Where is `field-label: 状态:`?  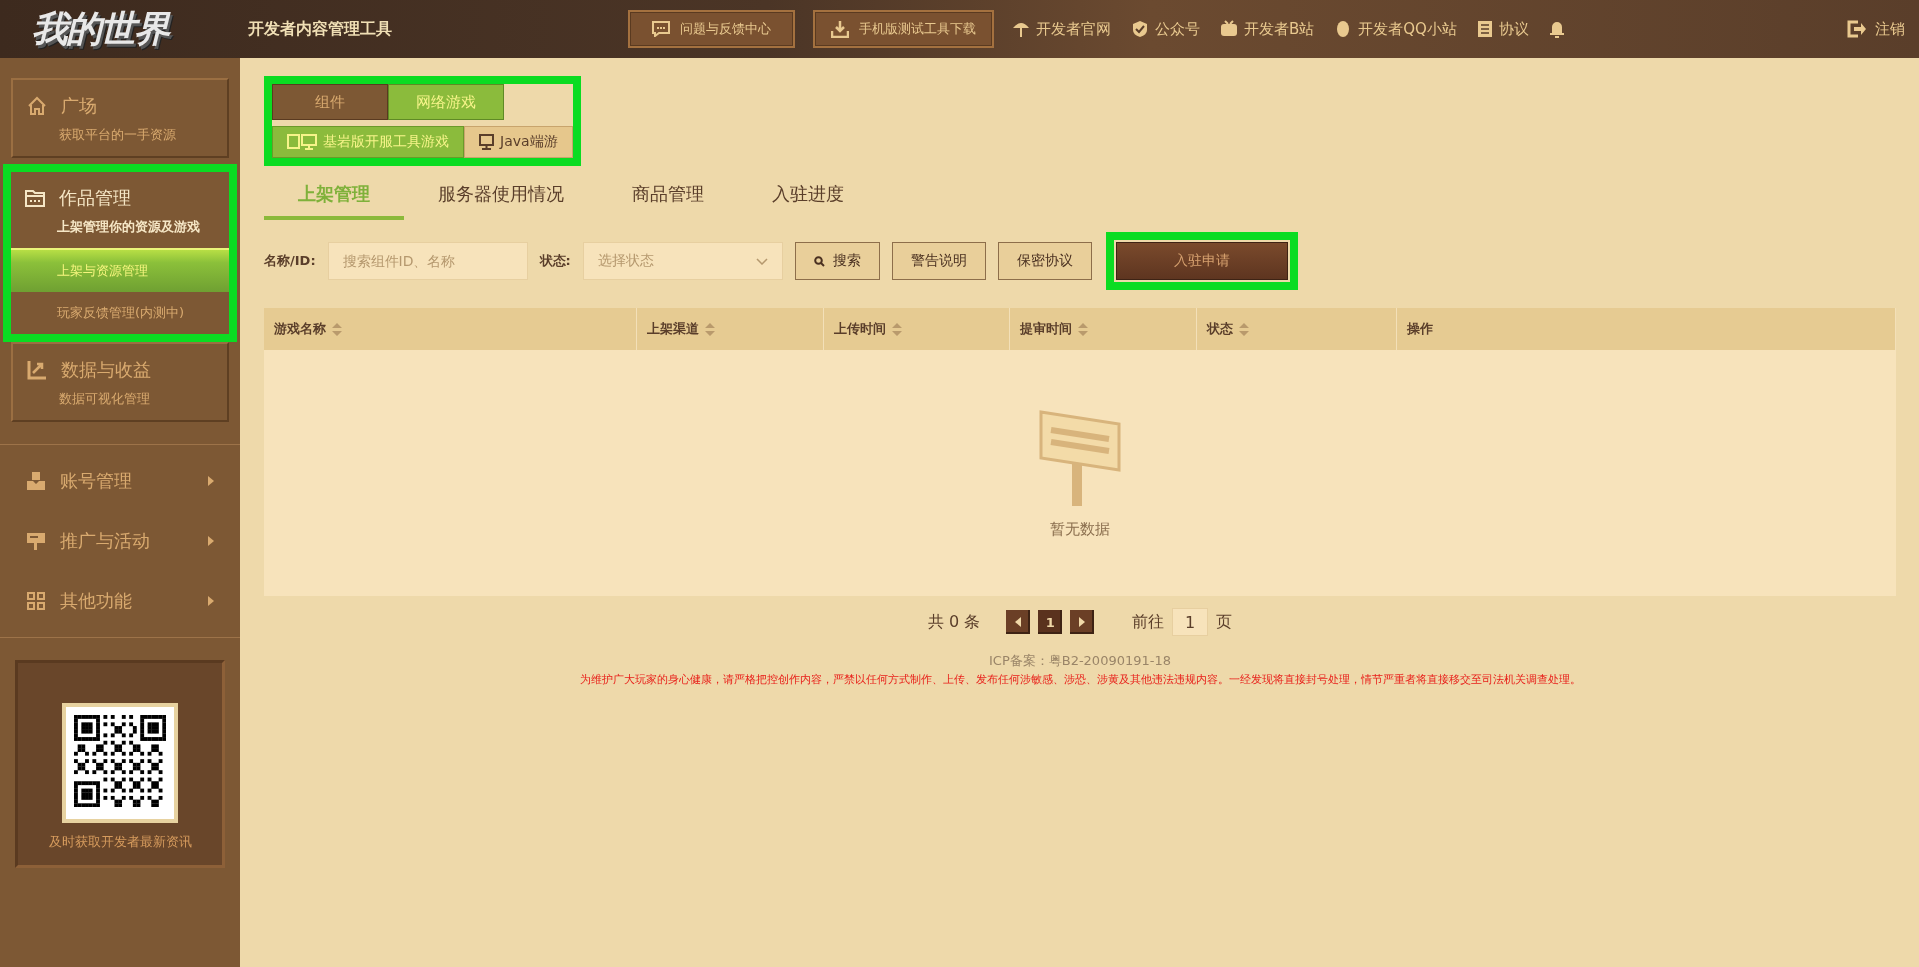 field-label: 状态: is located at coordinates (555, 261).